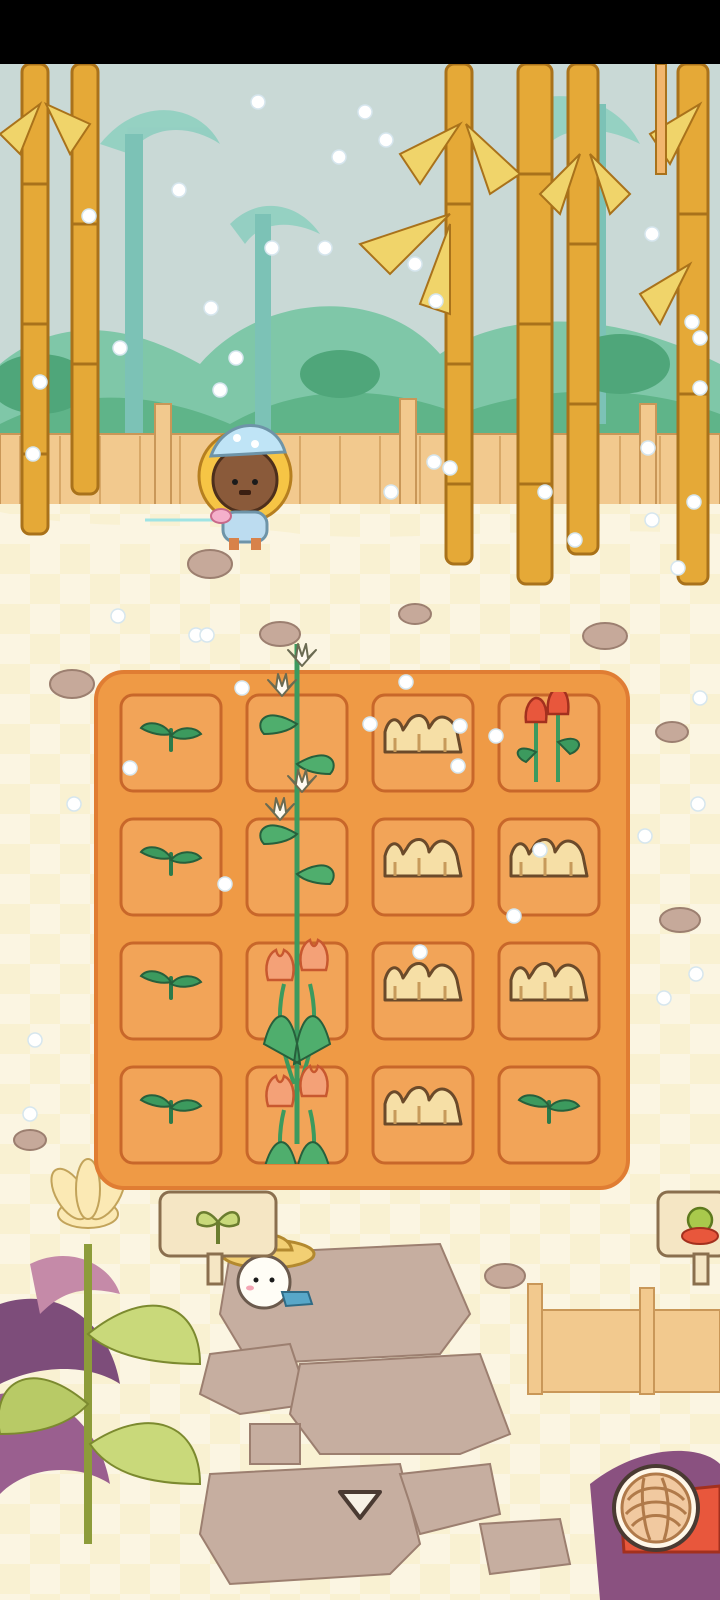  Describe the element at coordinates (218, 1224) in the screenshot. I see `seedling-icon` at that location.